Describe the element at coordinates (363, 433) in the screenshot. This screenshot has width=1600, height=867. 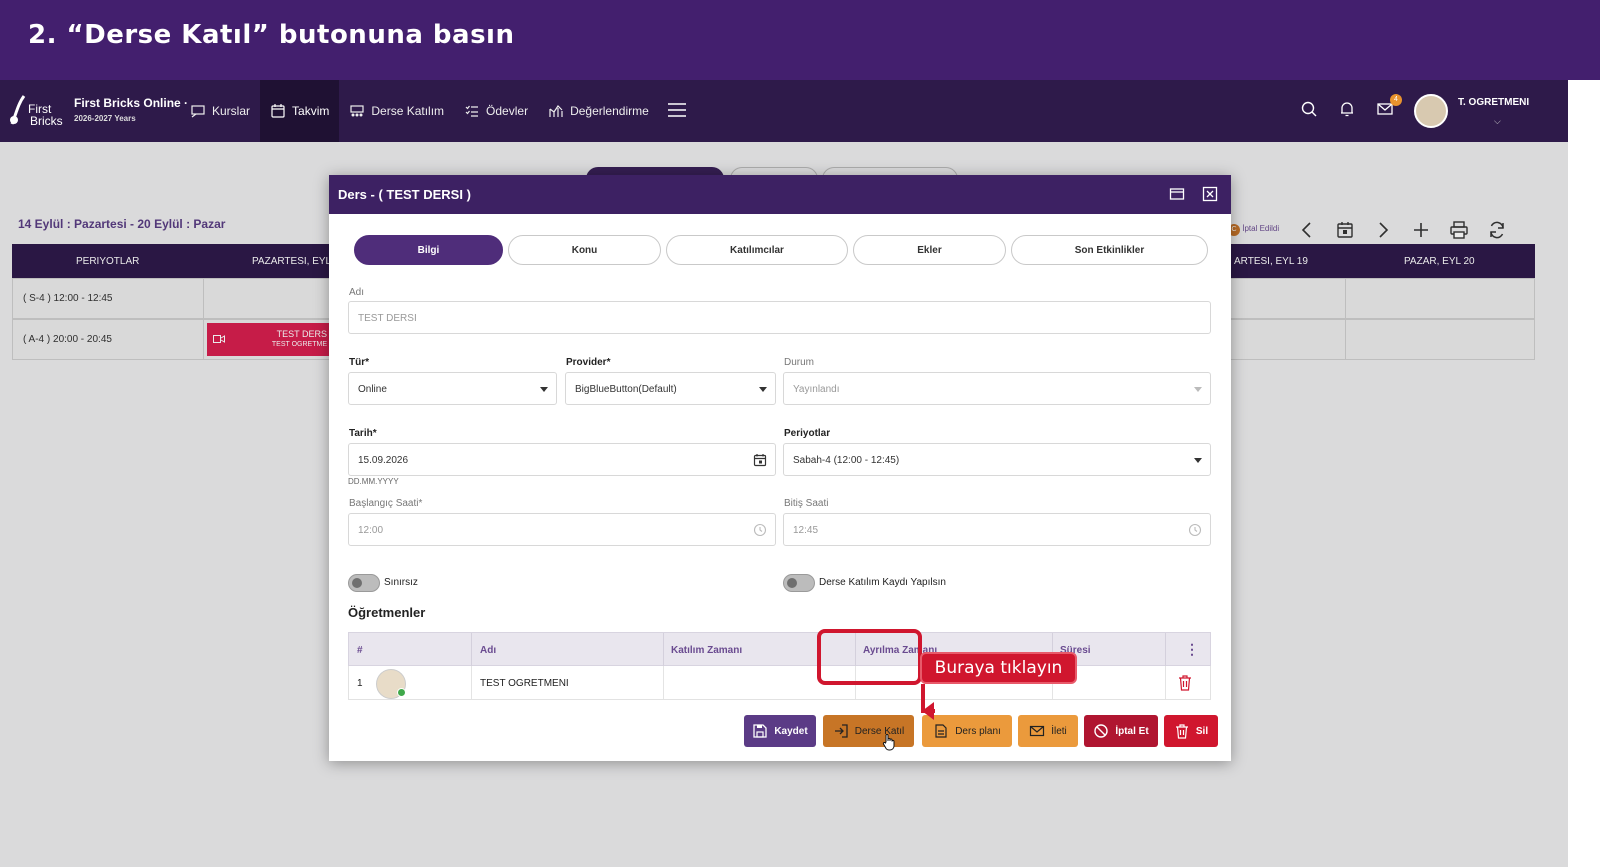
I see `date-label: Tarih*` at that location.